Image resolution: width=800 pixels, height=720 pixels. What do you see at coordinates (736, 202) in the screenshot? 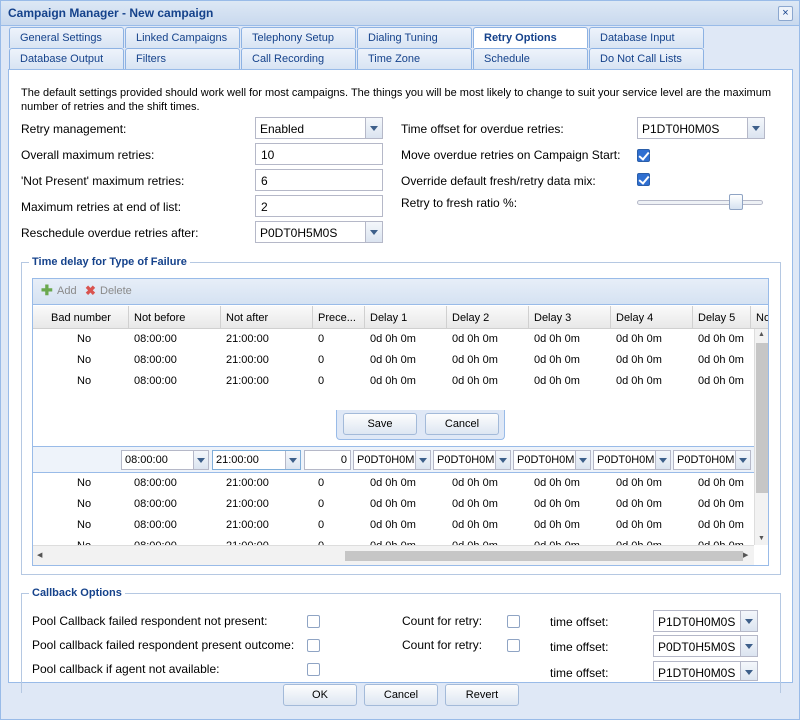
I see `retry-ratio-slider-thumb` at bounding box center [736, 202].